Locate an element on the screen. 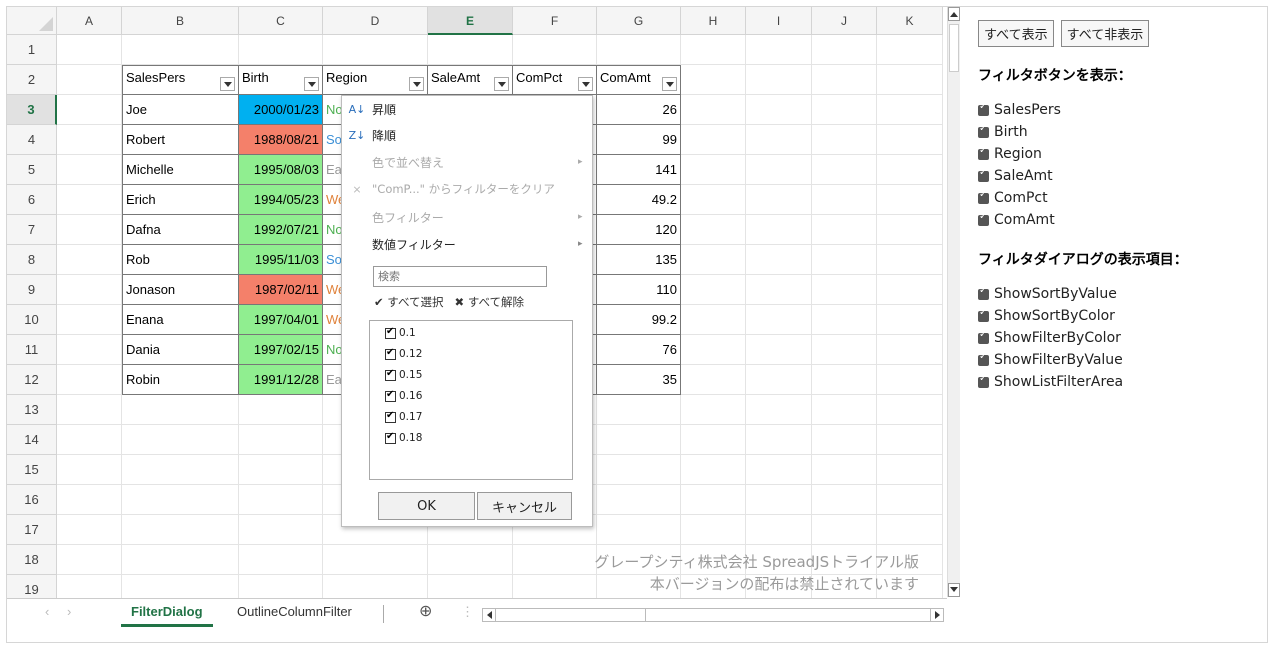  row-header-6: 6 is located at coordinates (32, 200).